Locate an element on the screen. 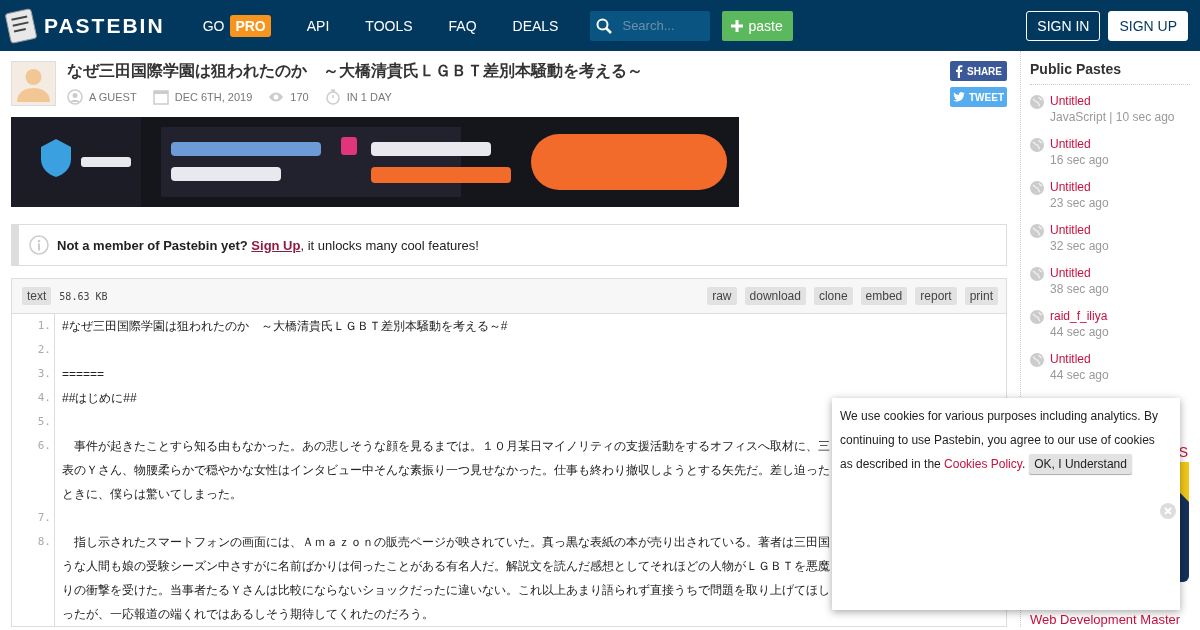 The width and height of the screenshot is (1200, 630). sign-up-button: SIGN UP is located at coordinates (1148, 25).